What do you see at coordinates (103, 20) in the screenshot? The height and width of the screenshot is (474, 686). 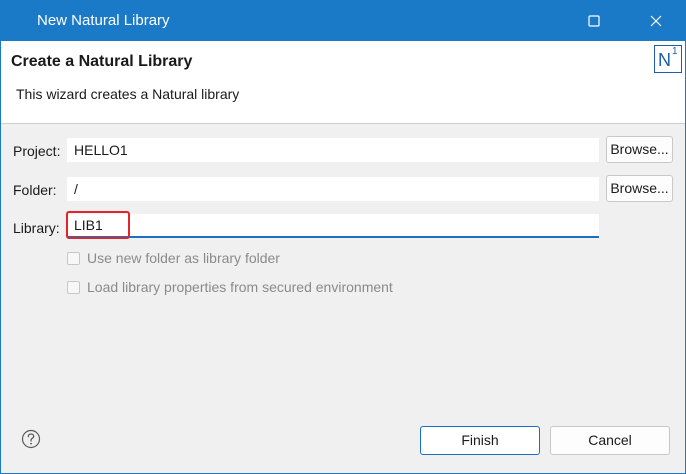 I see `window-title: New Natural Library` at bounding box center [103, 20].